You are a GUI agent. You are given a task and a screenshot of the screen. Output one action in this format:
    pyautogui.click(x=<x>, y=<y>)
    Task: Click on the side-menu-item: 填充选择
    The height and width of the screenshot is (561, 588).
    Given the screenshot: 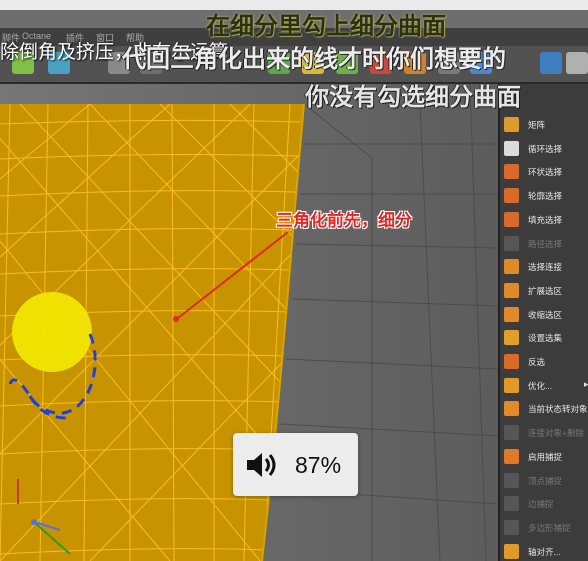 What is the action you would take?
    pyautogui.click(x=544, y=220)
    